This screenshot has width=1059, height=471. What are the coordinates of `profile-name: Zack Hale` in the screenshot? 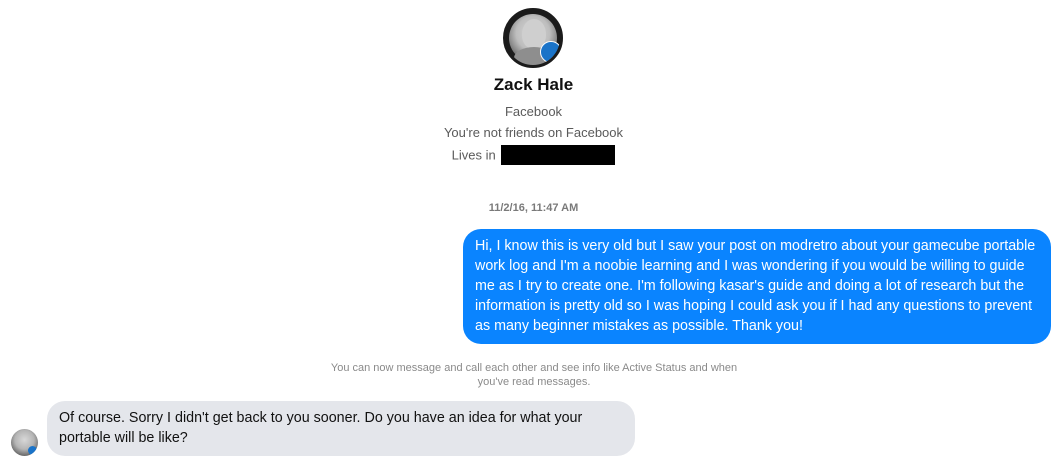 It's located at (529, 85).